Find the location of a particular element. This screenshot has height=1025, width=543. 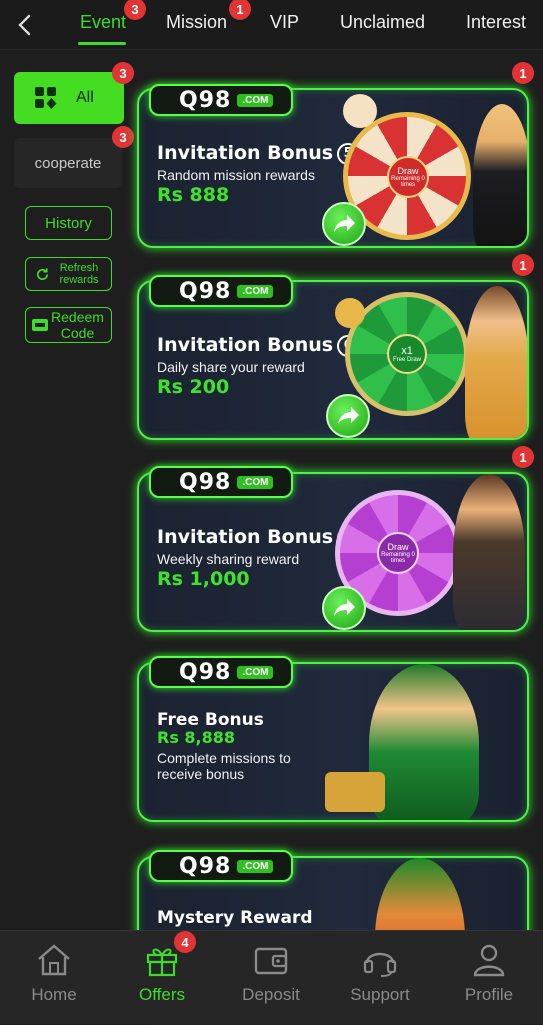

card-amount: Rs 8,888 is located at coordinates (196, 737).